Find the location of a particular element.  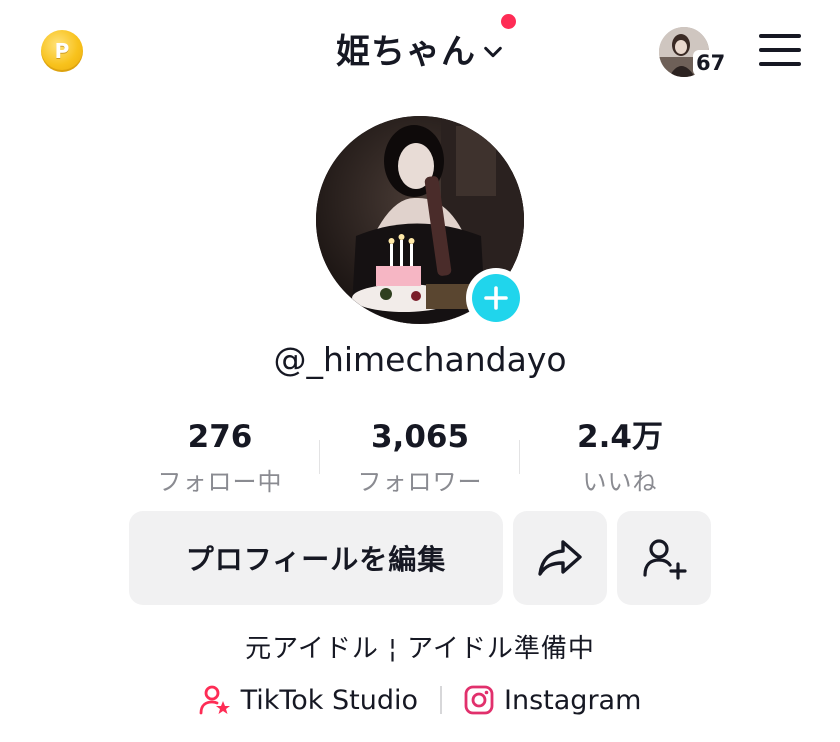

notification-dot is located at coordinates (508, 21).